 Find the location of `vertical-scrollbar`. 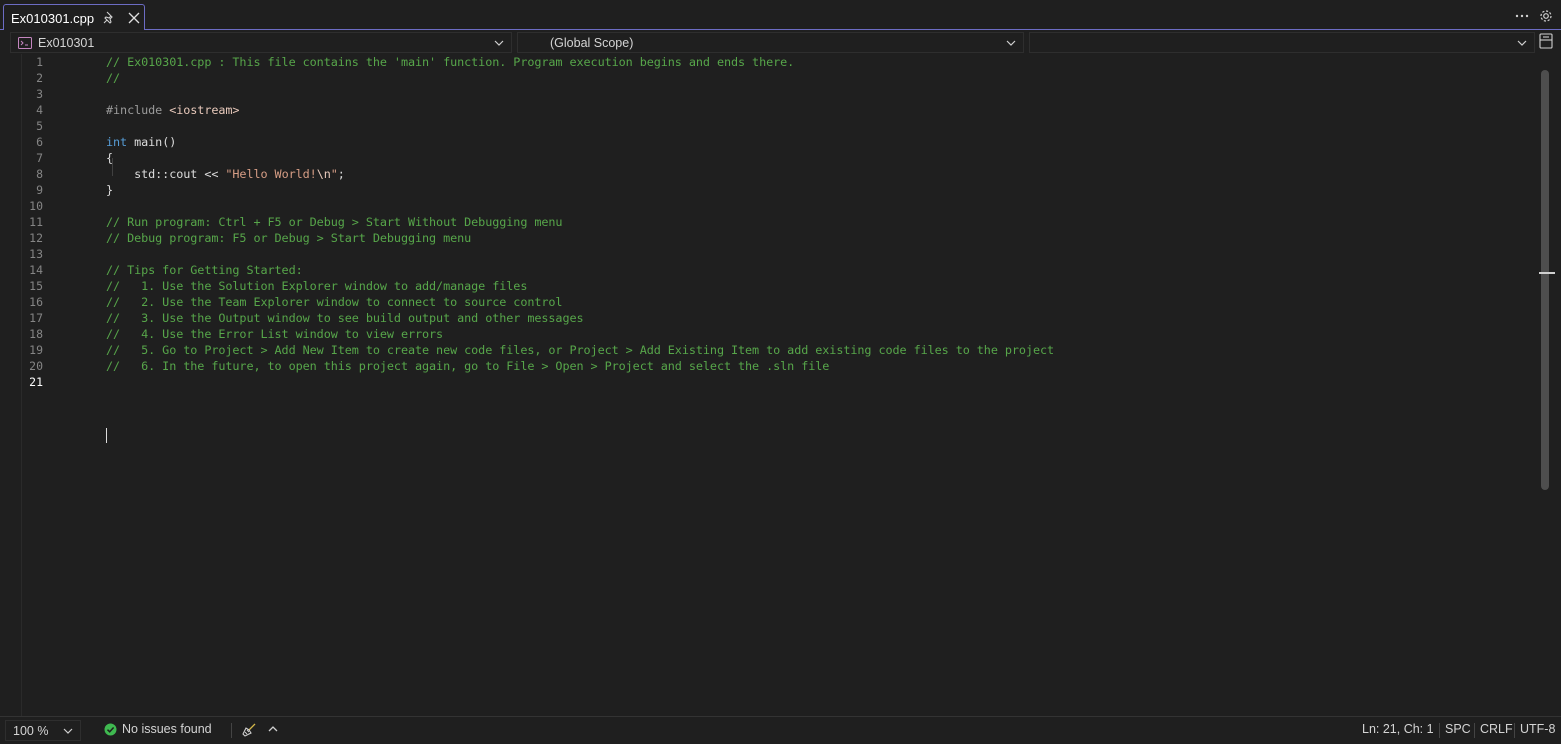

vertical-scrollbar is located at coordinates (1546, 391).